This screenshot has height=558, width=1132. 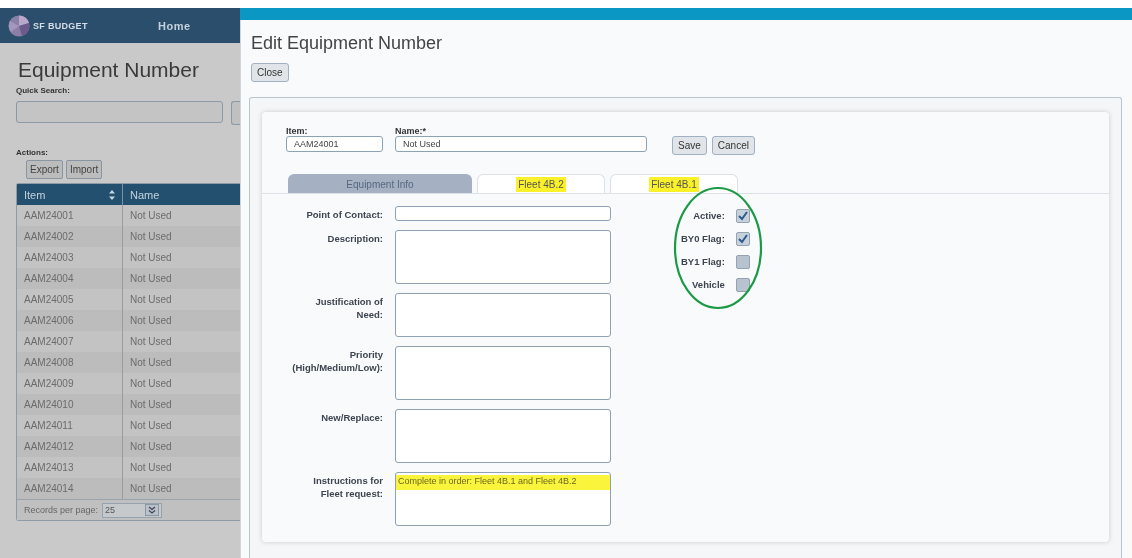 I want to click on tab: Fleet 4B.2, so click(x=541, y=183).